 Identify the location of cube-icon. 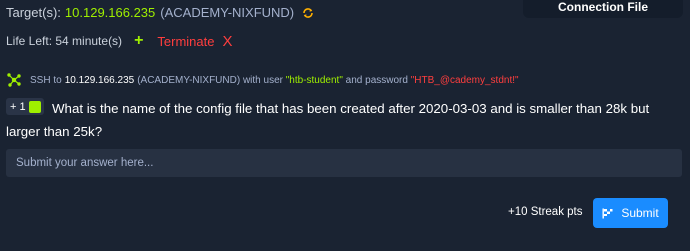
(34, 106).